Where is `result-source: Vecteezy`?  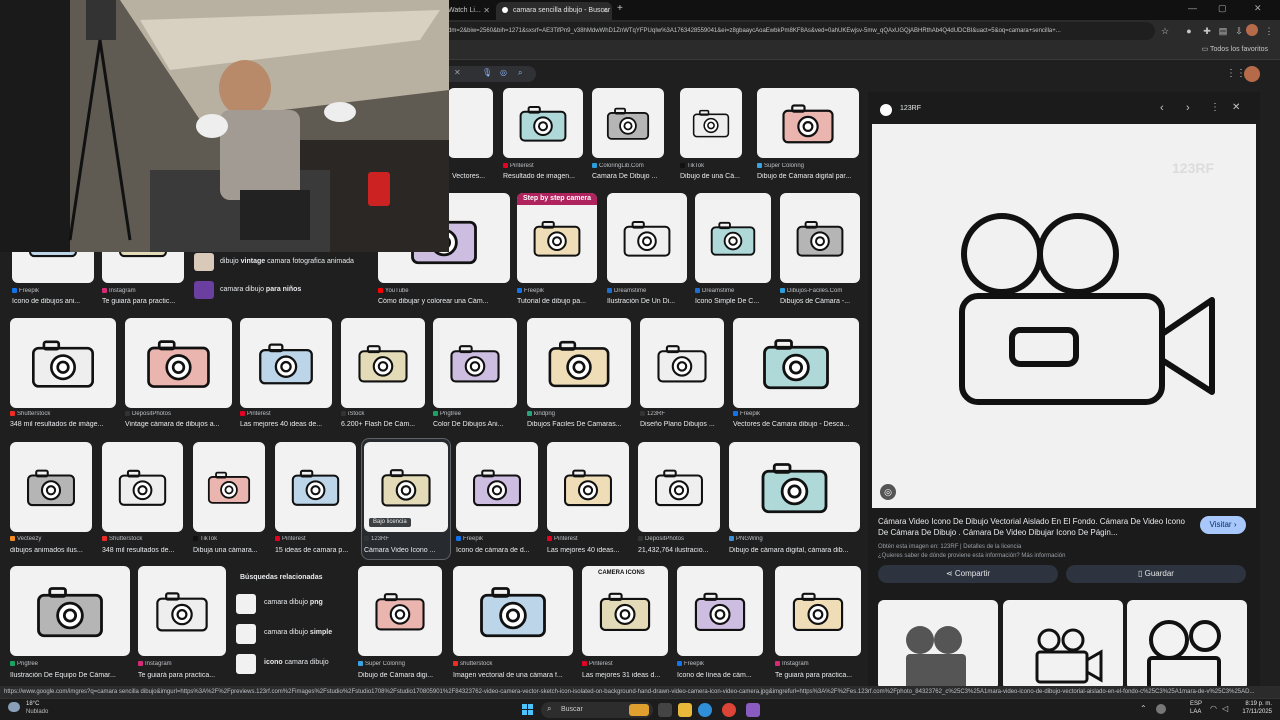
result-source: Vecteezy is located at coordinates (51, 539).